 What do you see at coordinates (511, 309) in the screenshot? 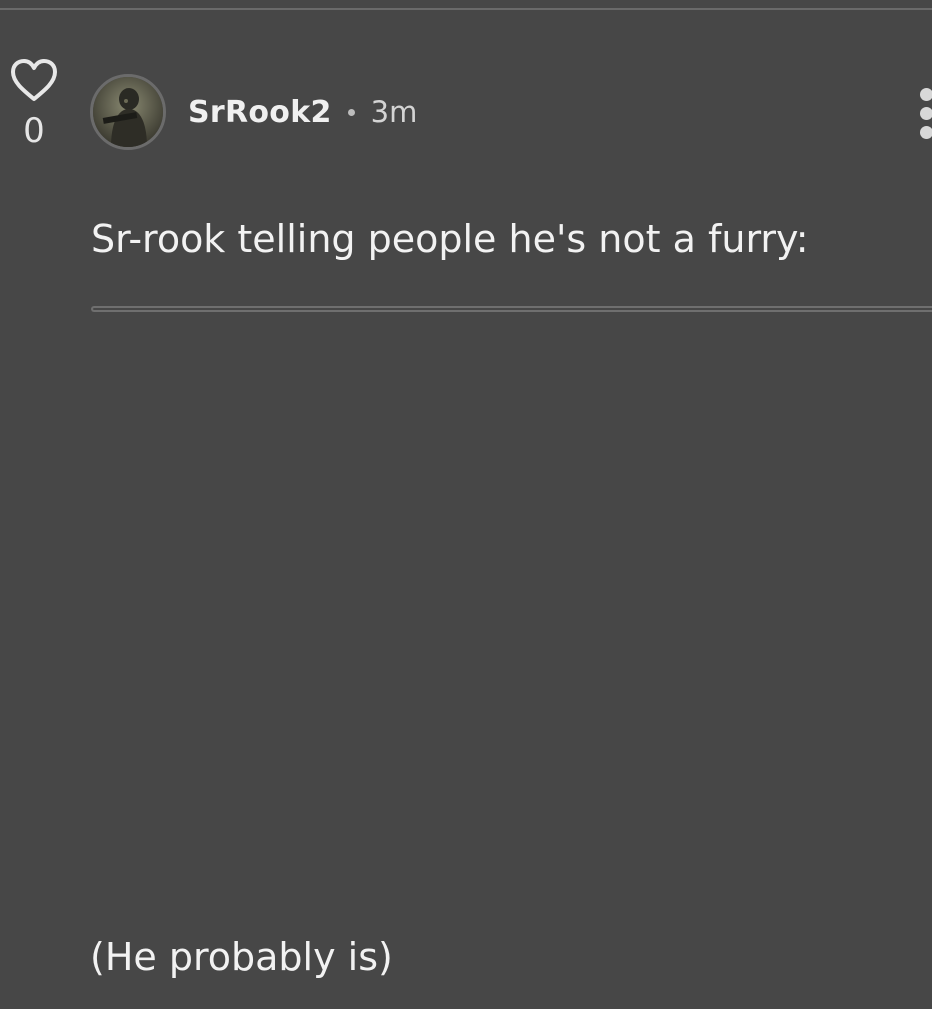
I see `content-divider` at bounding box center [511, 309].